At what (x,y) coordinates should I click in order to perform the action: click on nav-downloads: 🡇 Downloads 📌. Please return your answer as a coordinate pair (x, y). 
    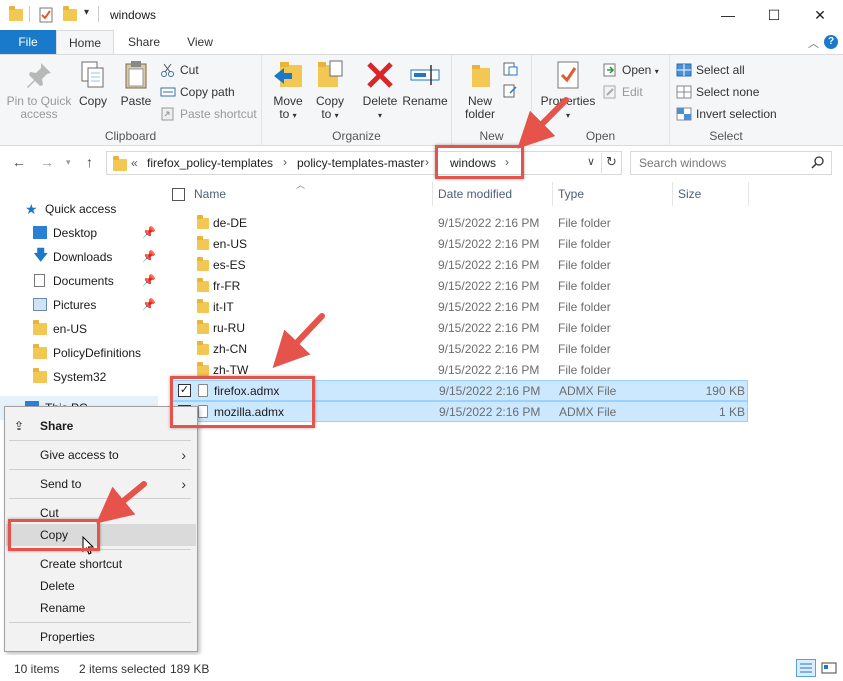
    Looking at the image, I should click on (79, 257).